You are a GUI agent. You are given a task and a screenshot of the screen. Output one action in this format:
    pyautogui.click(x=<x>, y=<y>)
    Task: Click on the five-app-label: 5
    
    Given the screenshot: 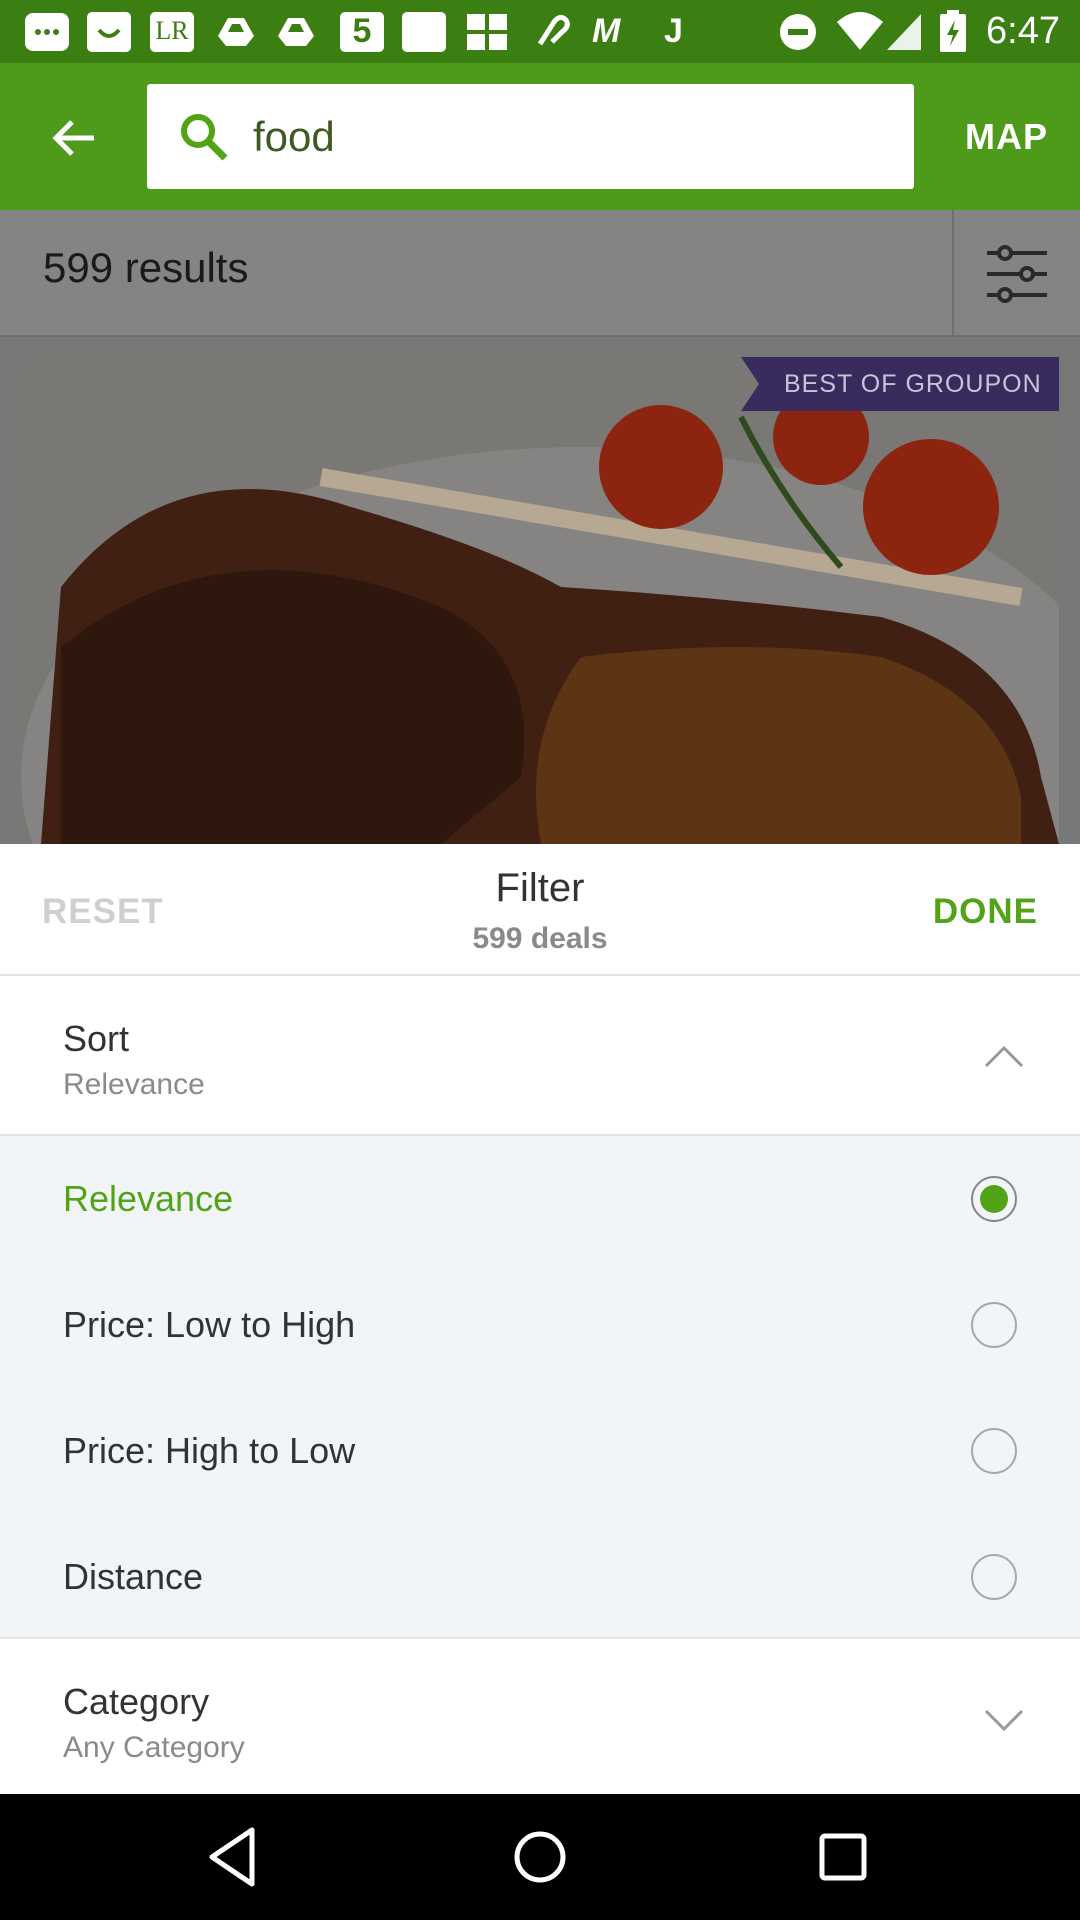 What is the action you would take?
    pyautogui.click(x=362, y=31)
    